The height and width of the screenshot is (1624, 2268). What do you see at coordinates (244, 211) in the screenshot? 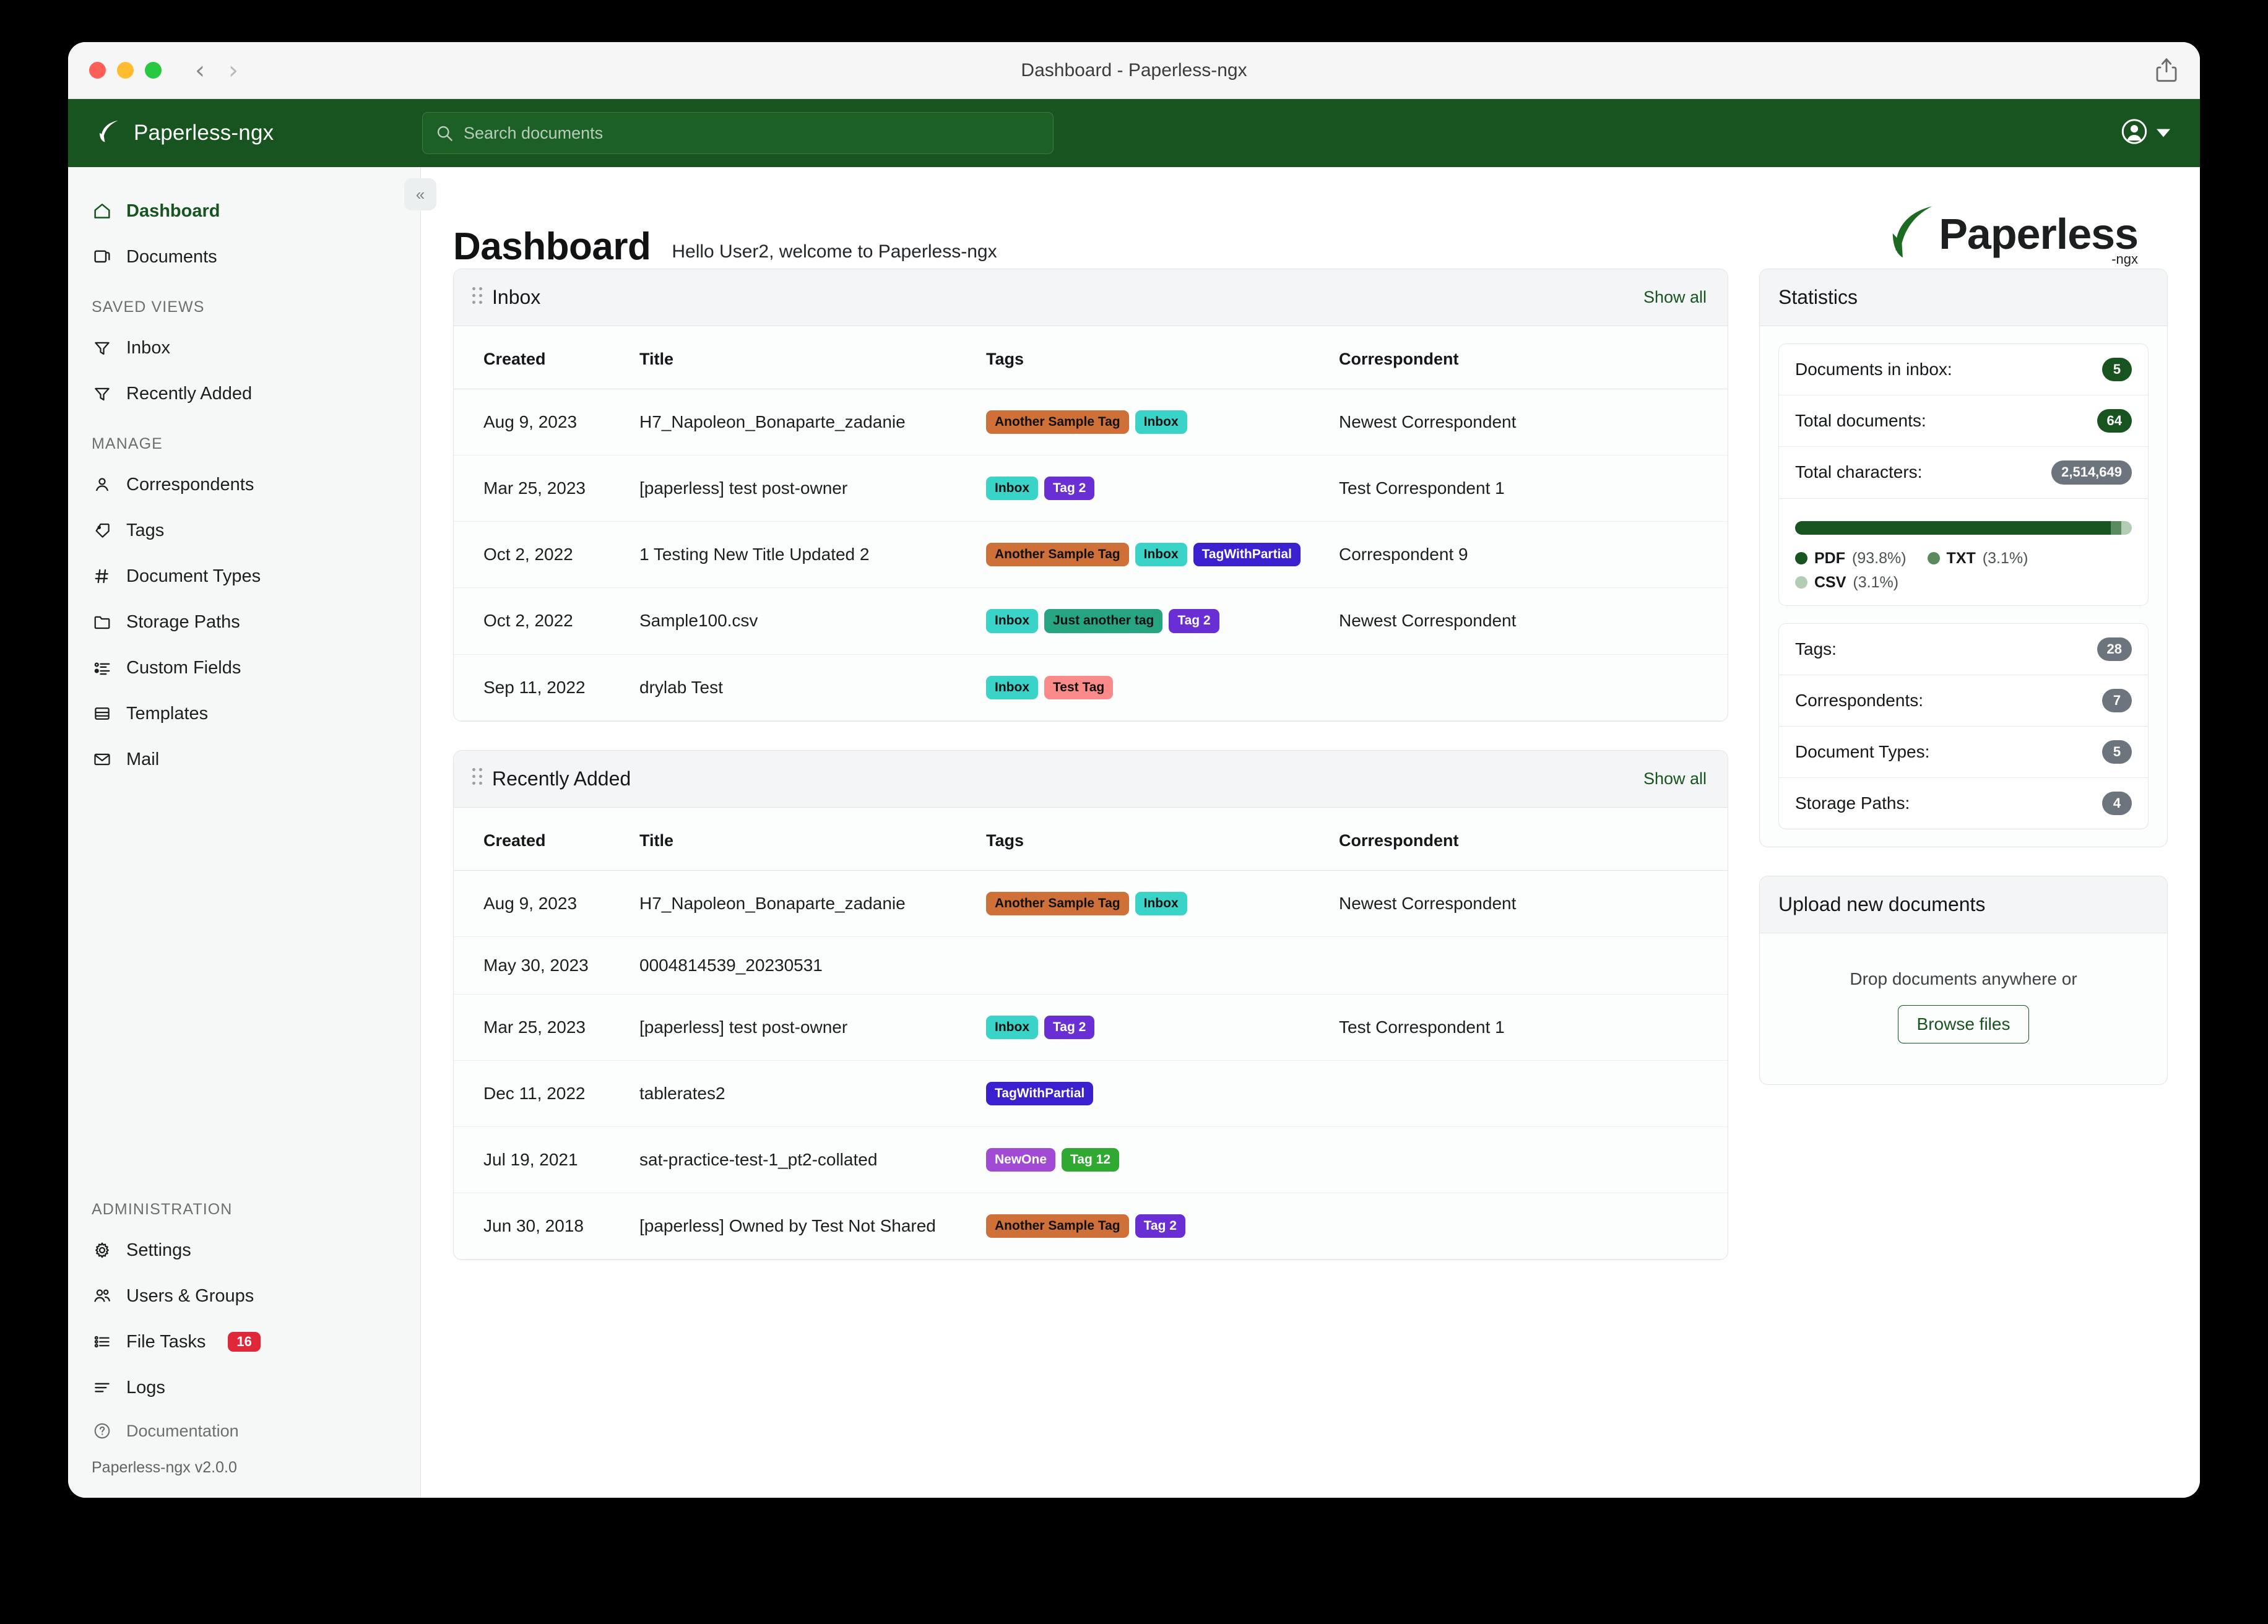
I see `sidebar-item-dashboard: Dashboard` at bounding box center [244, 211].